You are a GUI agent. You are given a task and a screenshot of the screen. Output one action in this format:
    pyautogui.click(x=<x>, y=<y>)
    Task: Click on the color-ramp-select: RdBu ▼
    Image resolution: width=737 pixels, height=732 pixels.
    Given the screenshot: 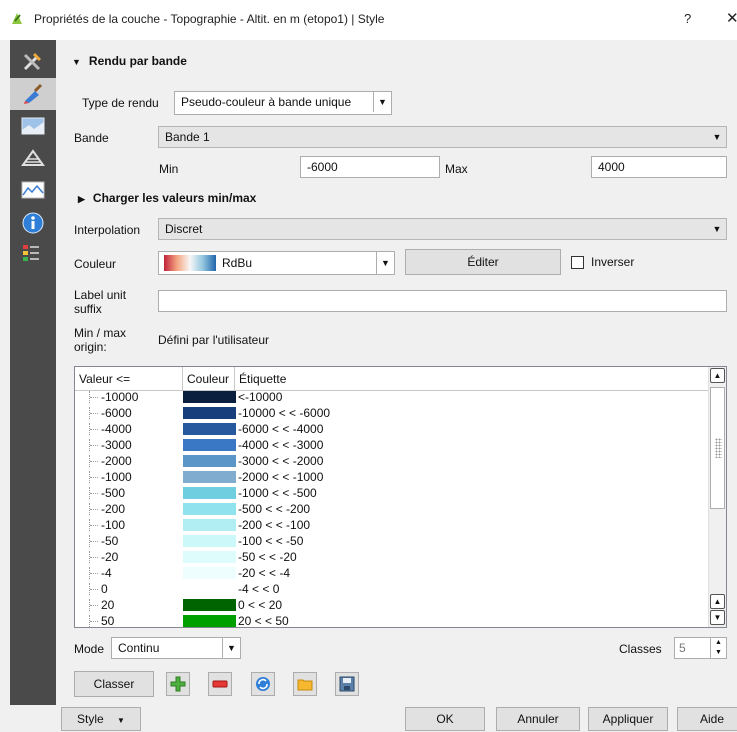 What is the action you would take?
    pyautogui.click(x=276, y=263)
    